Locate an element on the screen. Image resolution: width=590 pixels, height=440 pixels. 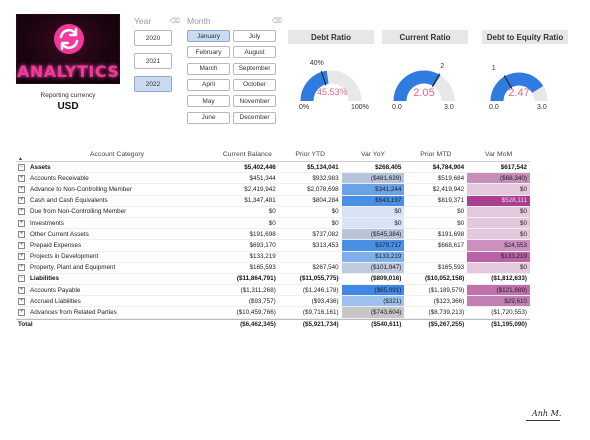
table-cell: ($1,812,633) is located at coordinates (509, 279).